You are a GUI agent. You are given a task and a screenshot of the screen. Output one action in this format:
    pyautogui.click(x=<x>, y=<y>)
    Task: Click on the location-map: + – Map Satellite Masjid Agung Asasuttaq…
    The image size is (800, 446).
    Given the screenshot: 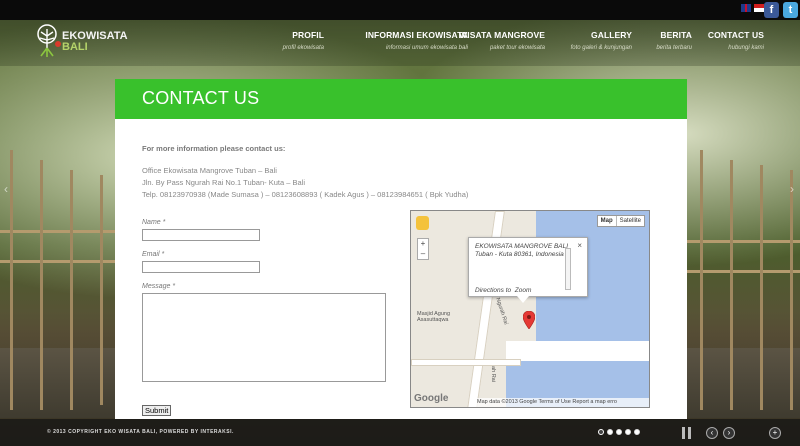 What is the action you would take?
    pyautogui.click(x=530, y=309)
    